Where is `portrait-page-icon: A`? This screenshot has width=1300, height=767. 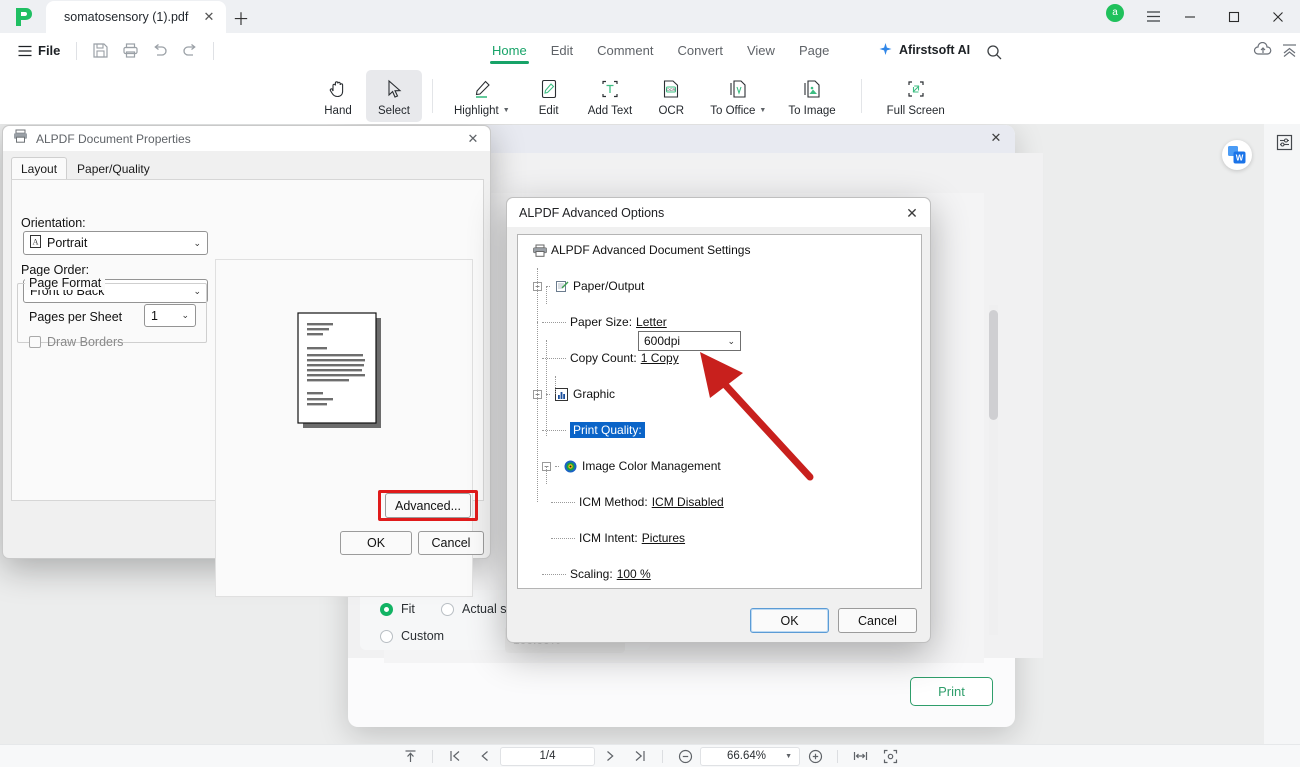 portrait-page-icon: A is located at coordinates (35, 243).